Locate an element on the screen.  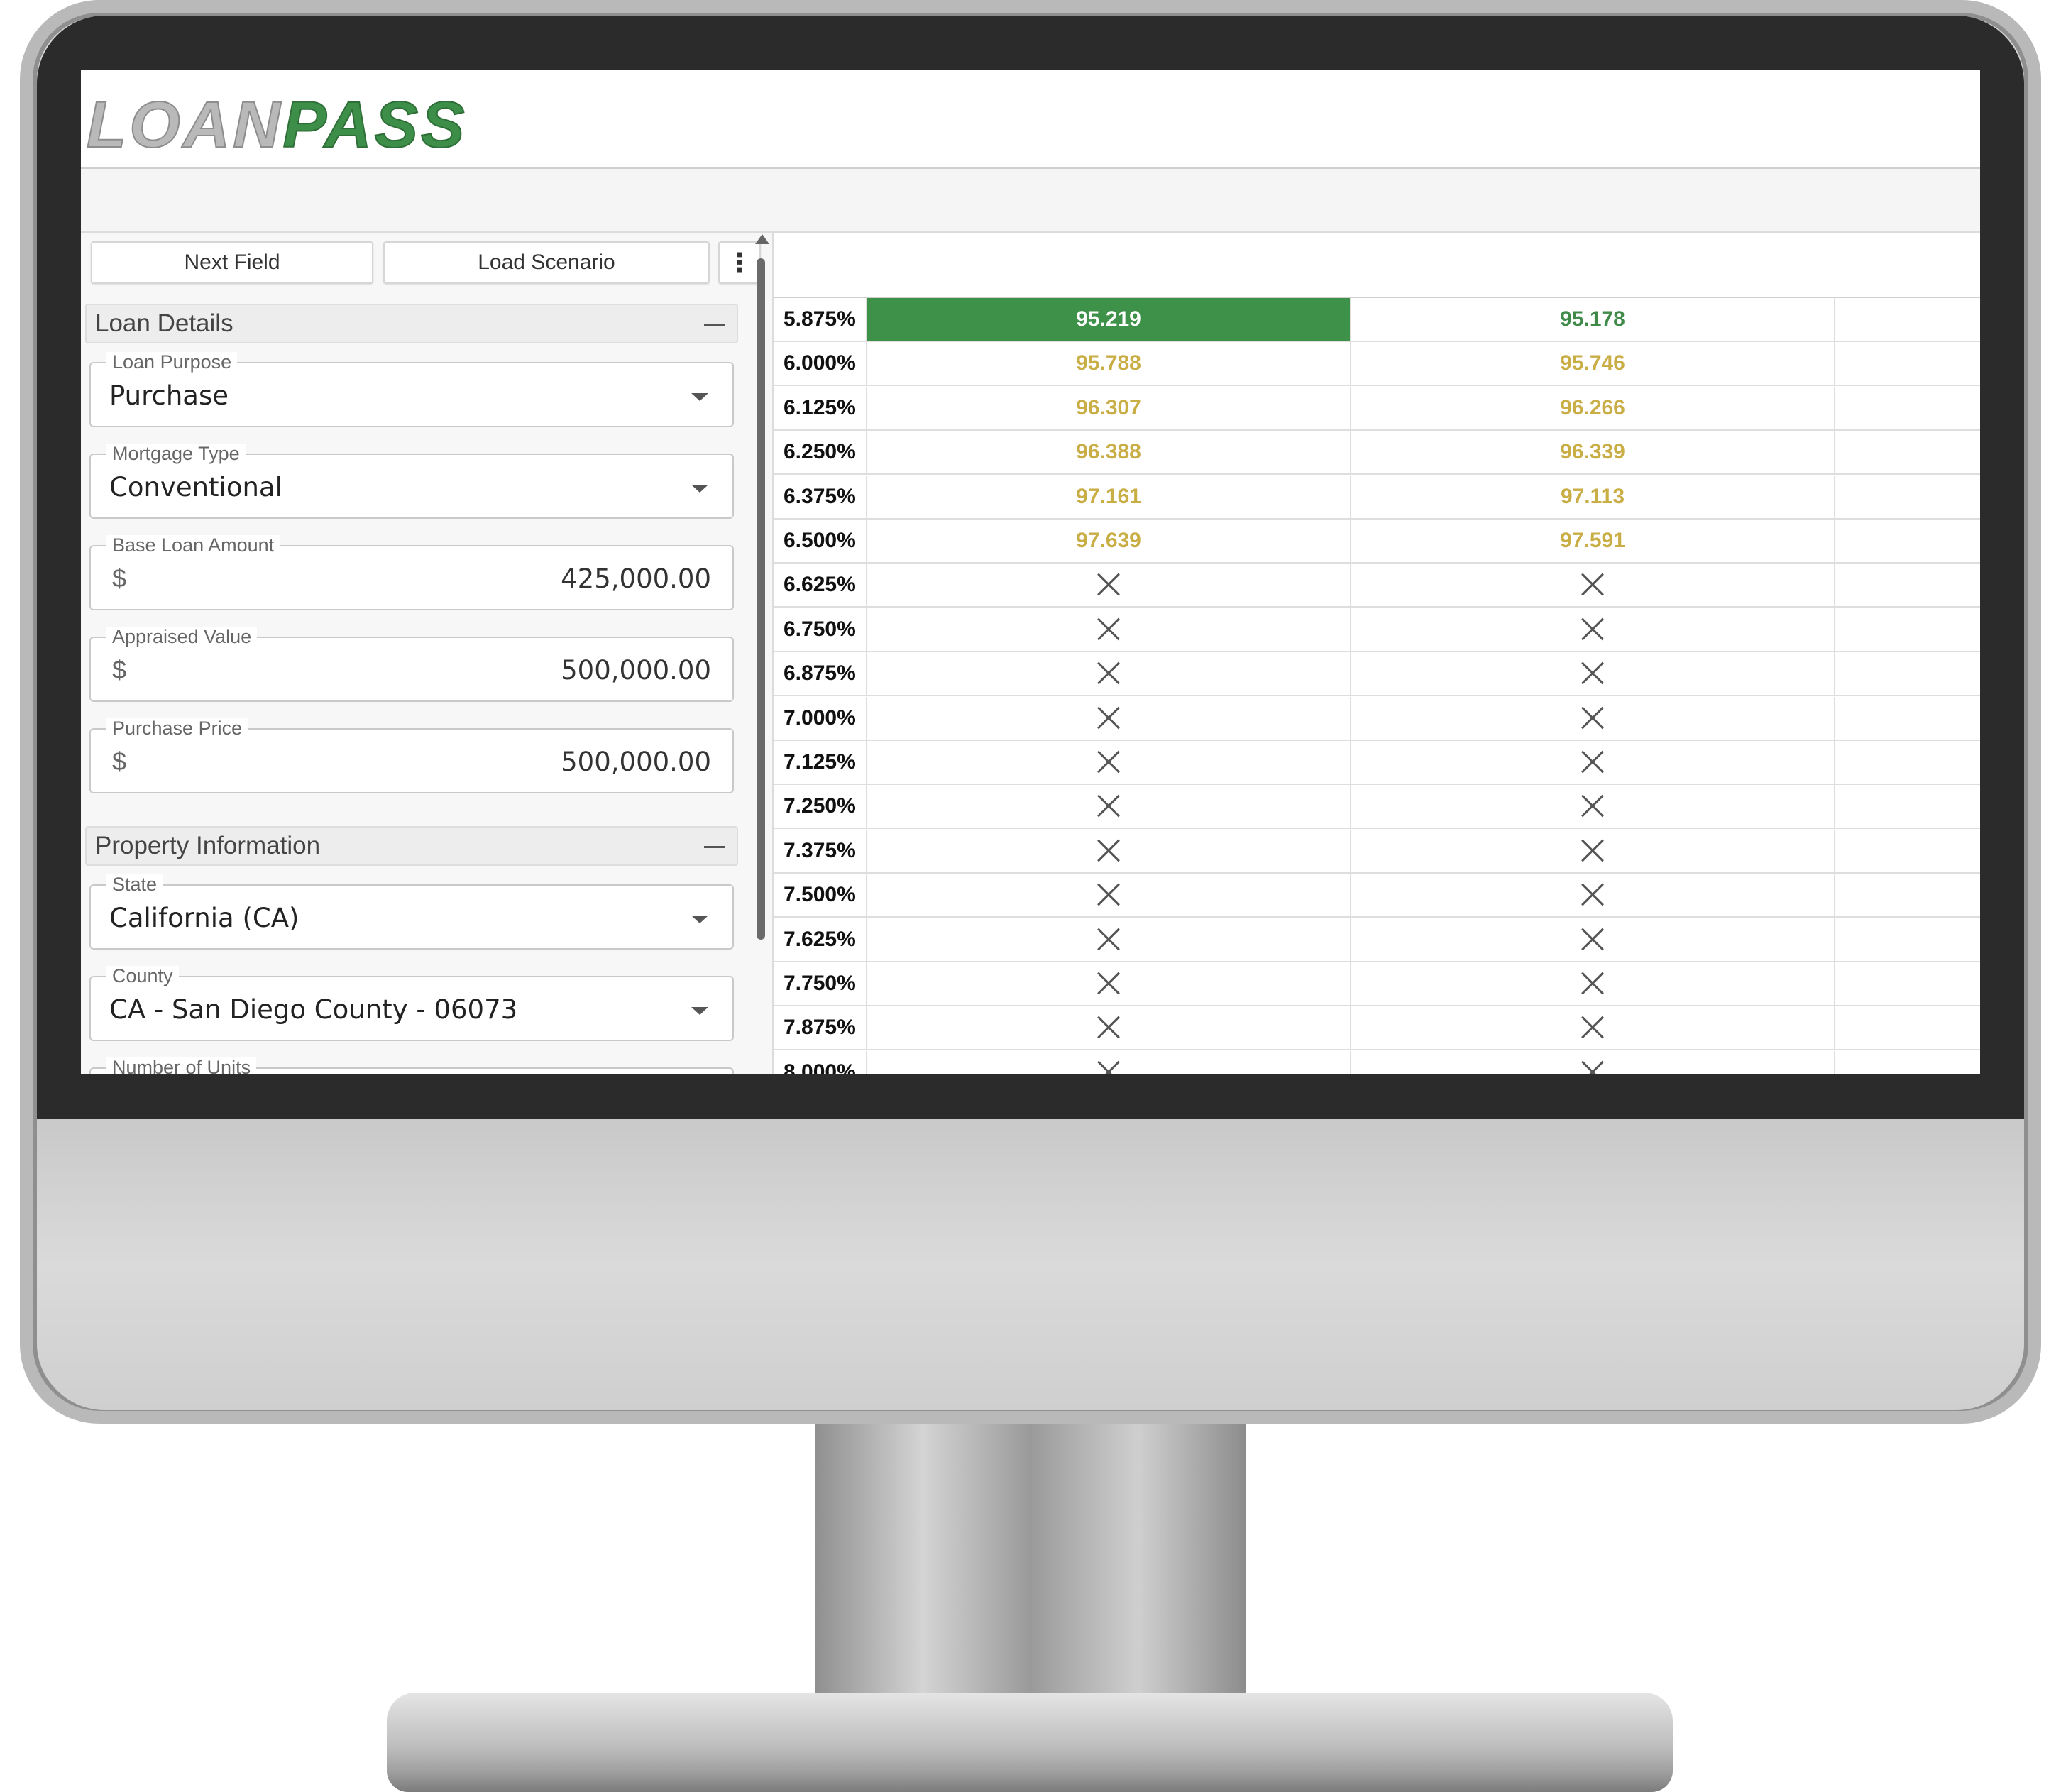
caret-down-icon is located at coordinates (699, 1011).